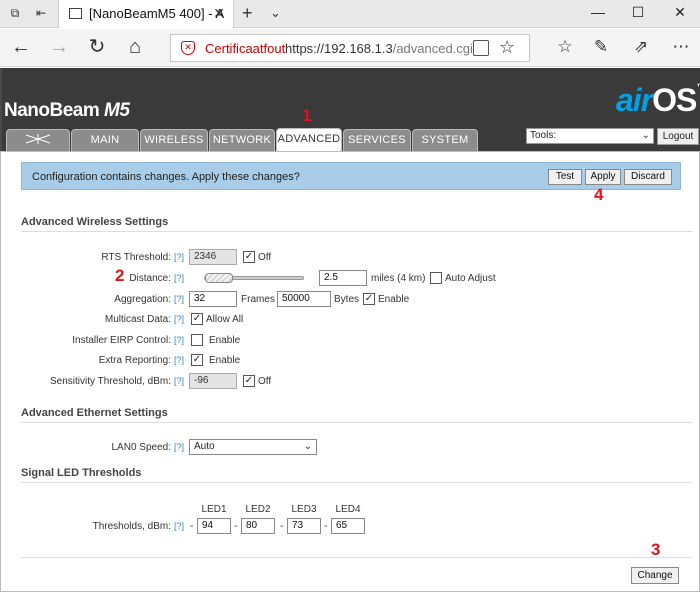 Image resolution: width=700 pixels, height=592 pixels. What do you see at coordinates (179, 381) in the screenshot?
I see `sensitivity-help-link: [?]` at bounding box center [179, 381].